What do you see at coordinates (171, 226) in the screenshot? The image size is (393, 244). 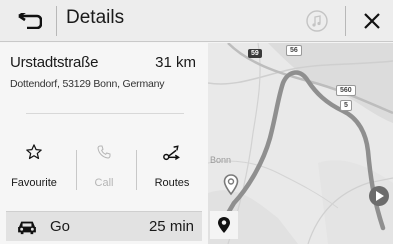 I see `travel-time: 25 min` at bounding box center [171, 226].